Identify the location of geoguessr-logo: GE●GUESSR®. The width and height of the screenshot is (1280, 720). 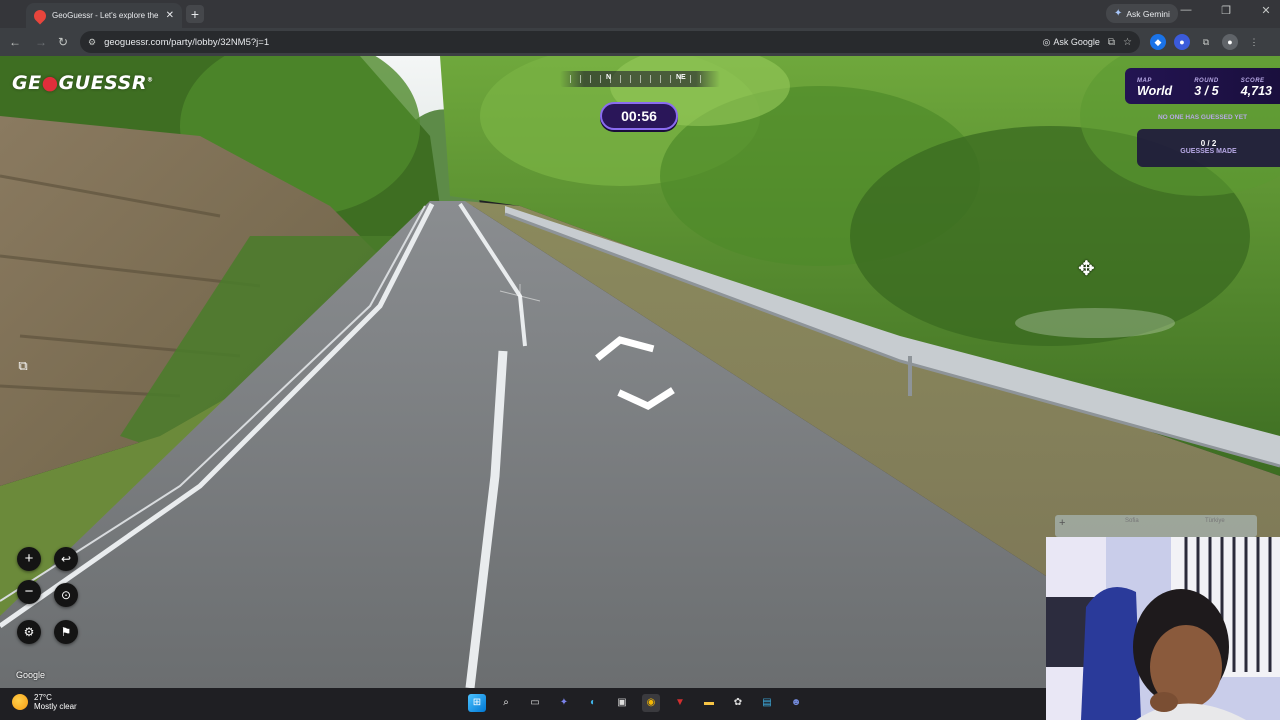
(83, 83).